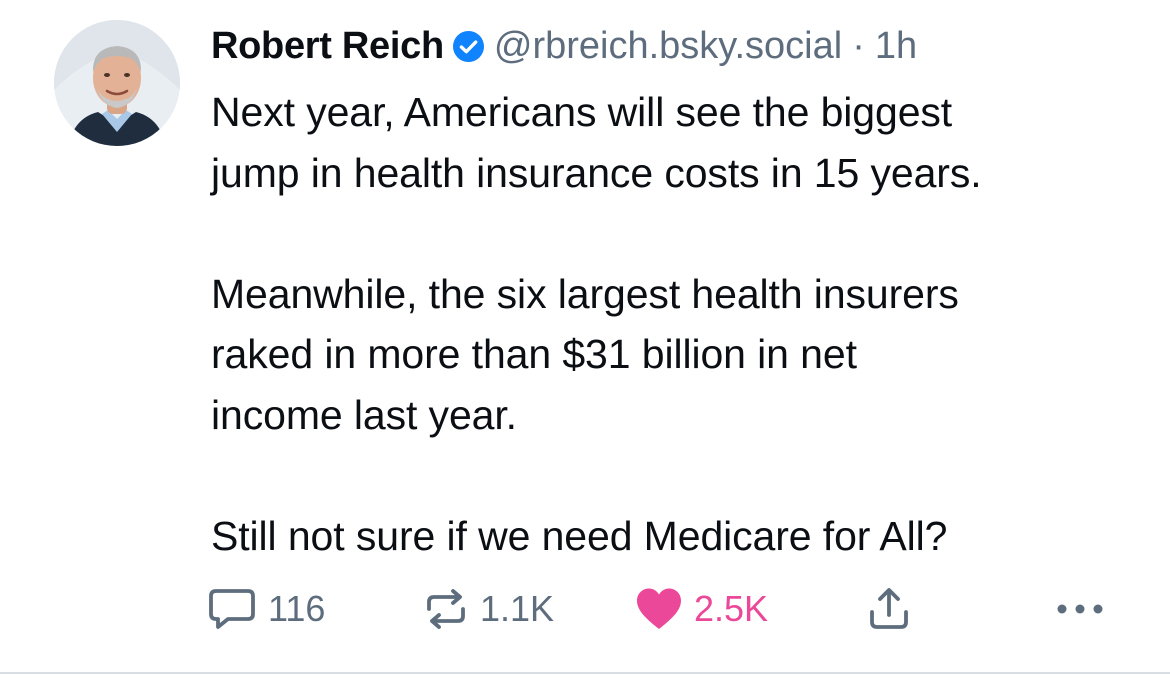 The width and height of the screenshot is (1170, 681). Describe the element at coordinates (468, 46) in the screenshot. I see `verified-check-icon` at that location.